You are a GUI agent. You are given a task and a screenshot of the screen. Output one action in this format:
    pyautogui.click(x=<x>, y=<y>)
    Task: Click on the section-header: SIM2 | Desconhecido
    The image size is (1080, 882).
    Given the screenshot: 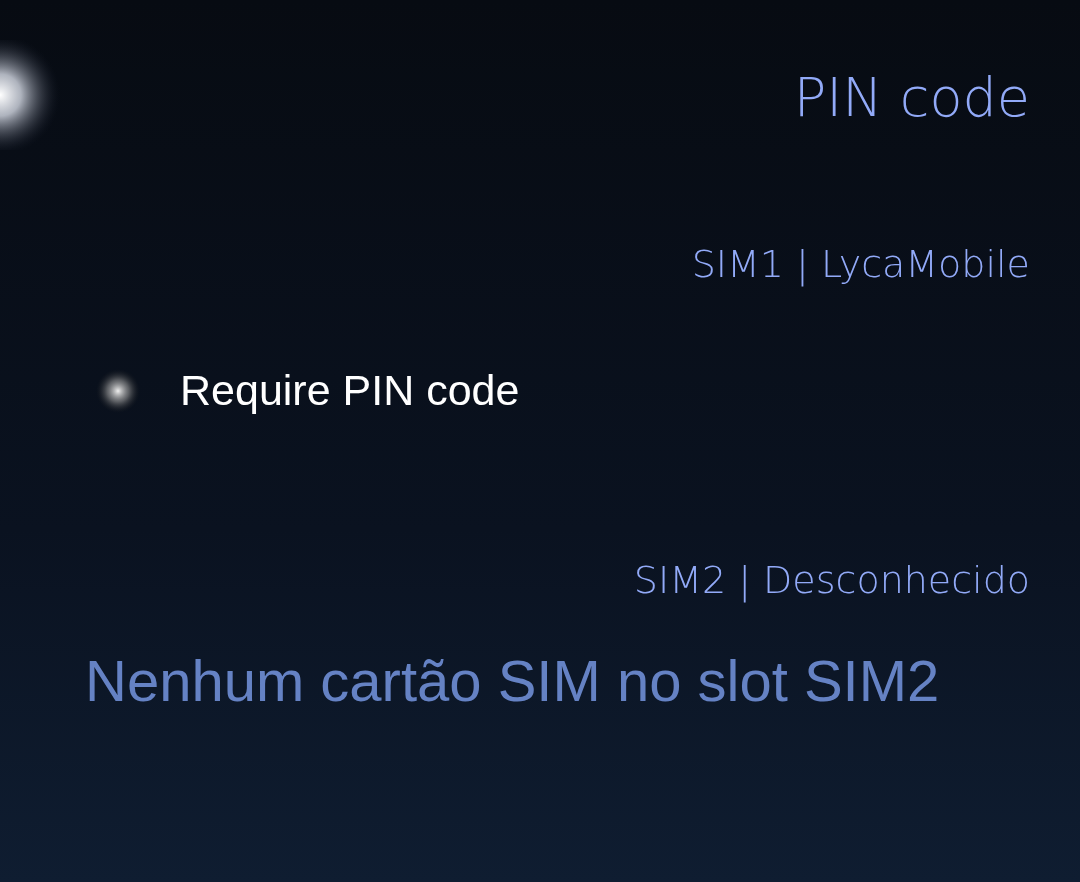 What is the action you would take?
    pyautogui.click(x=831, y=581)
    